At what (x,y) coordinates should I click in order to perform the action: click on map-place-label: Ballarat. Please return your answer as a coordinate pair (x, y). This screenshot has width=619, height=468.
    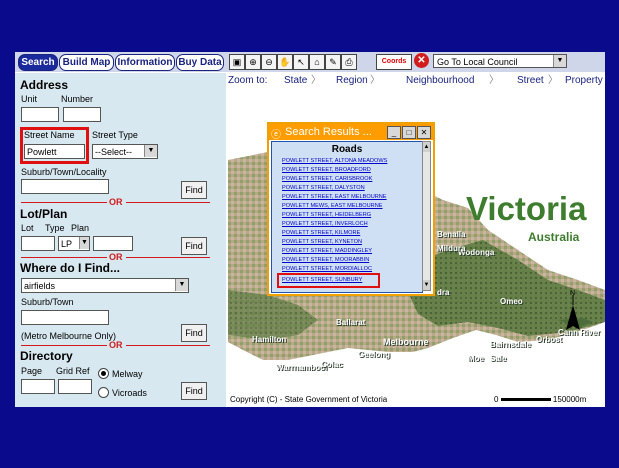
    Looking at the image, I should click on (351, 322).